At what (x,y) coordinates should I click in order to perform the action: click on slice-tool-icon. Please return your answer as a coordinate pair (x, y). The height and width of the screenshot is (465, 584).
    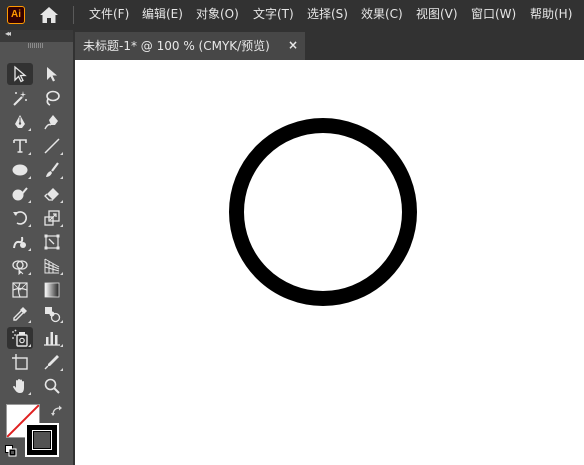
    Looking at the image, I should click on (52, 362).